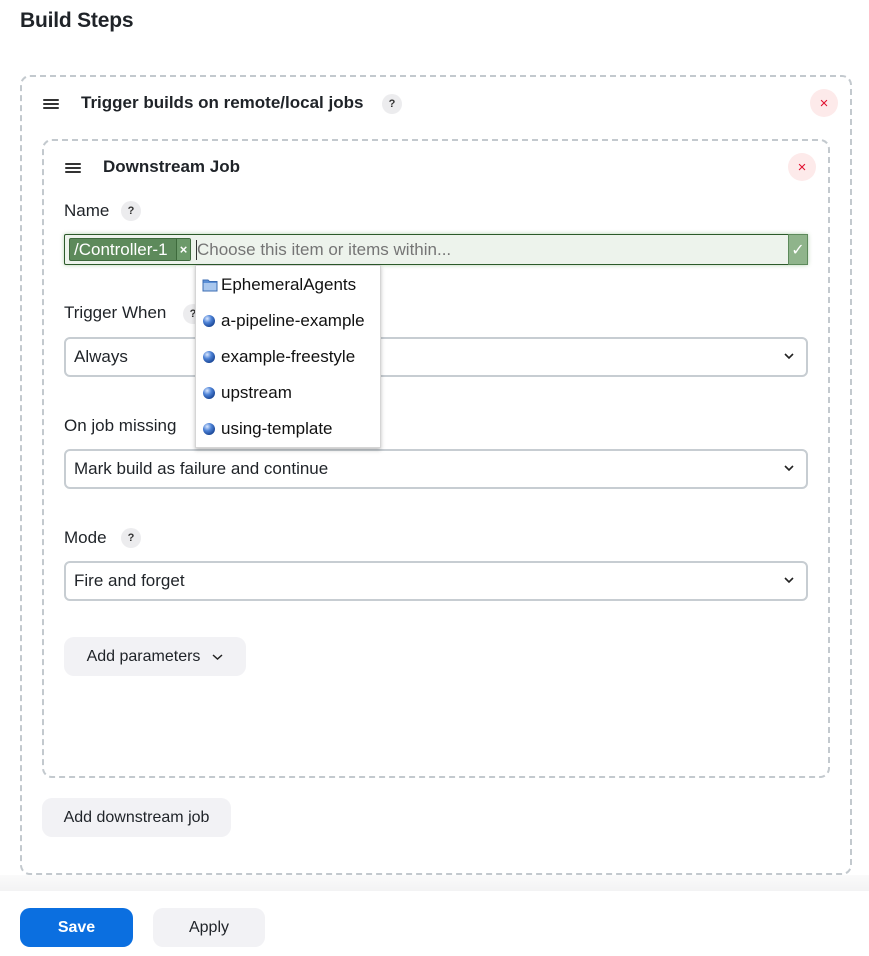 This screenshot has height=956, width=869. What do you see at coordinates (196, 250) in the screenshot?
I see `text-caret` at bounding box center [196, 250].